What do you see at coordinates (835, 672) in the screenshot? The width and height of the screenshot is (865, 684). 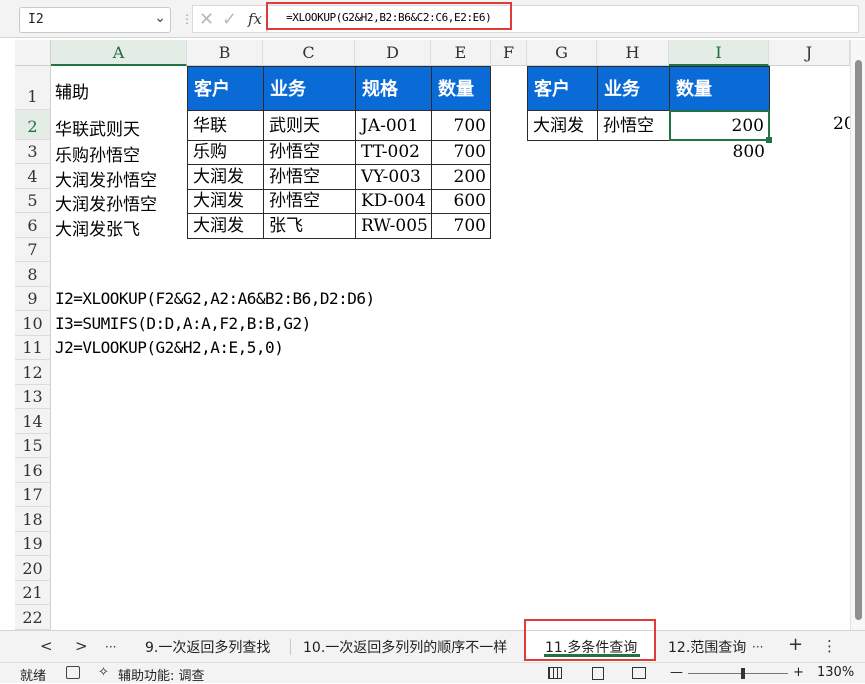 I see `zoom-level: 130%` at bounding box center [835, 672].